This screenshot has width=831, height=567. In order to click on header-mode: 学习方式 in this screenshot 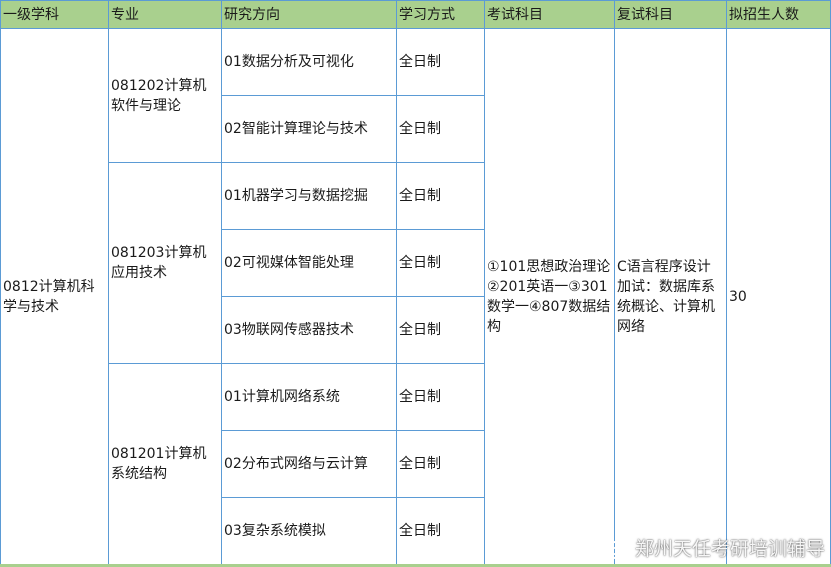, I will do `click(440, 14)`.